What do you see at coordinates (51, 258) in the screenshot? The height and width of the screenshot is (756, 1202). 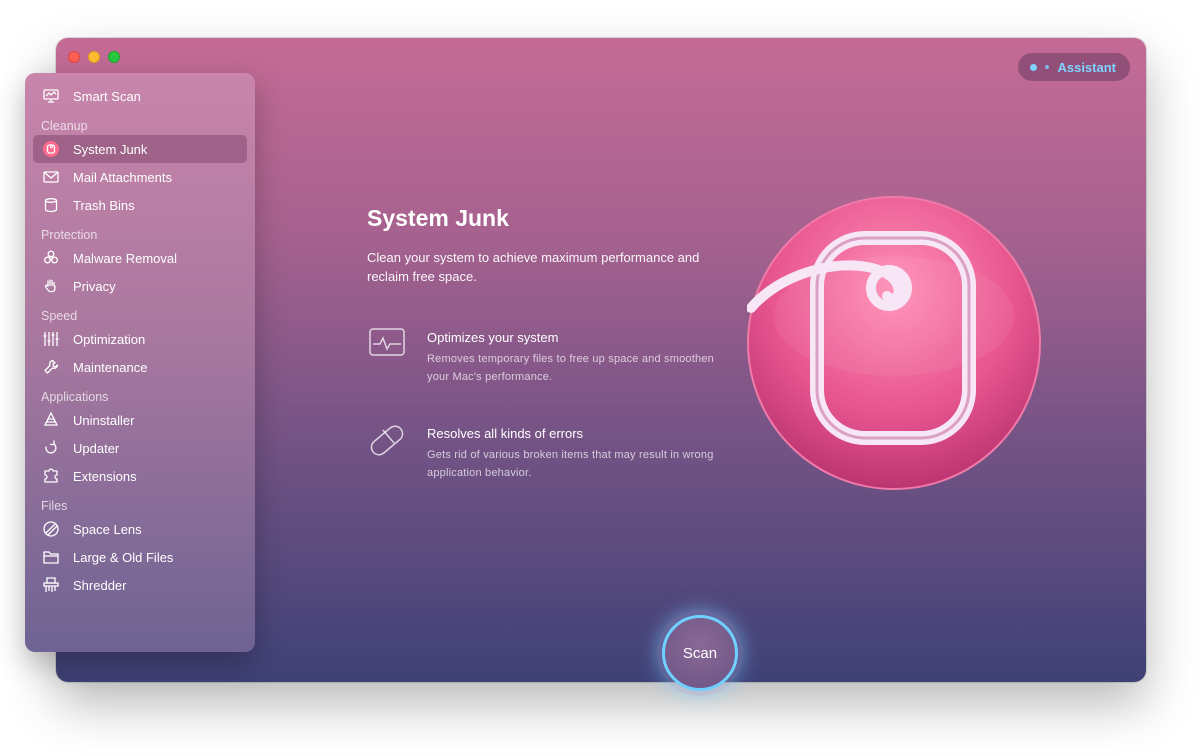 I see `biohazard-icon` at bounding box center [51, 258].